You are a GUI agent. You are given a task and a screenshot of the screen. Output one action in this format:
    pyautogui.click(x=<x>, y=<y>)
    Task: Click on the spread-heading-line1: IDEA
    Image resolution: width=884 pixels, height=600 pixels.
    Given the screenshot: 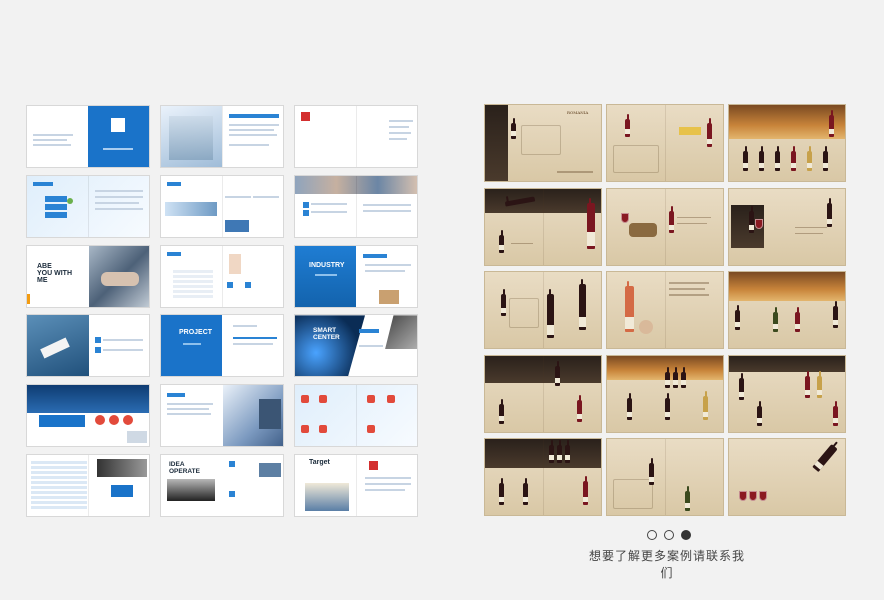 What is the action you would take?
    pyautogui.click(x=177, y=464)
    